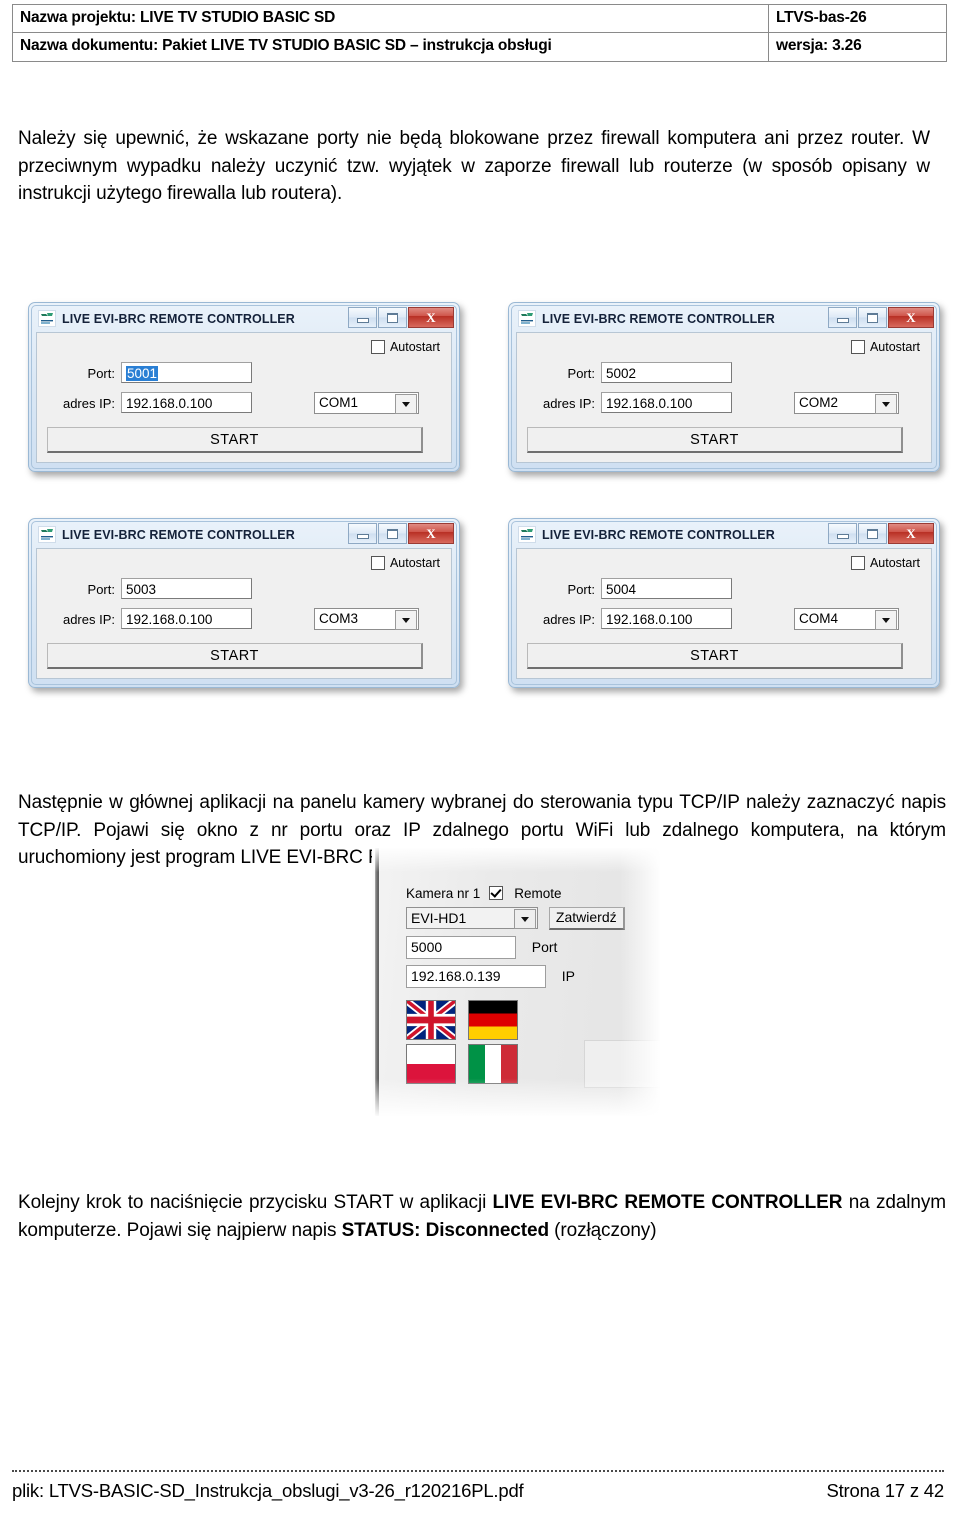 Image resolution: width=960 pixels, height=1520 pixels. I want to click on com-port-value: COM3, so click(339, 618).